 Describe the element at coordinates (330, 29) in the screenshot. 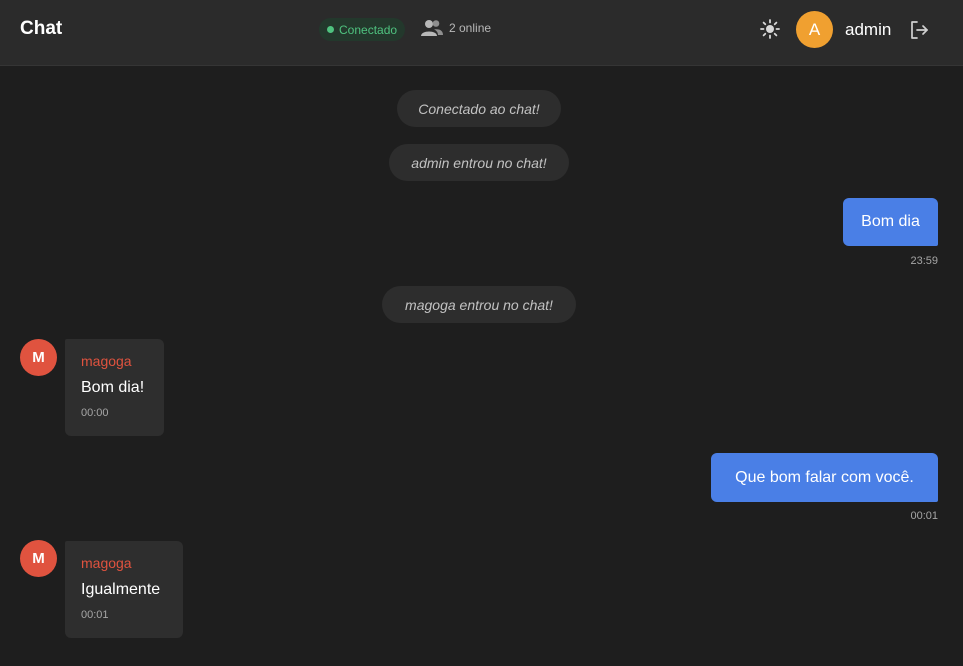

I see `status-dot-icon` at that location.